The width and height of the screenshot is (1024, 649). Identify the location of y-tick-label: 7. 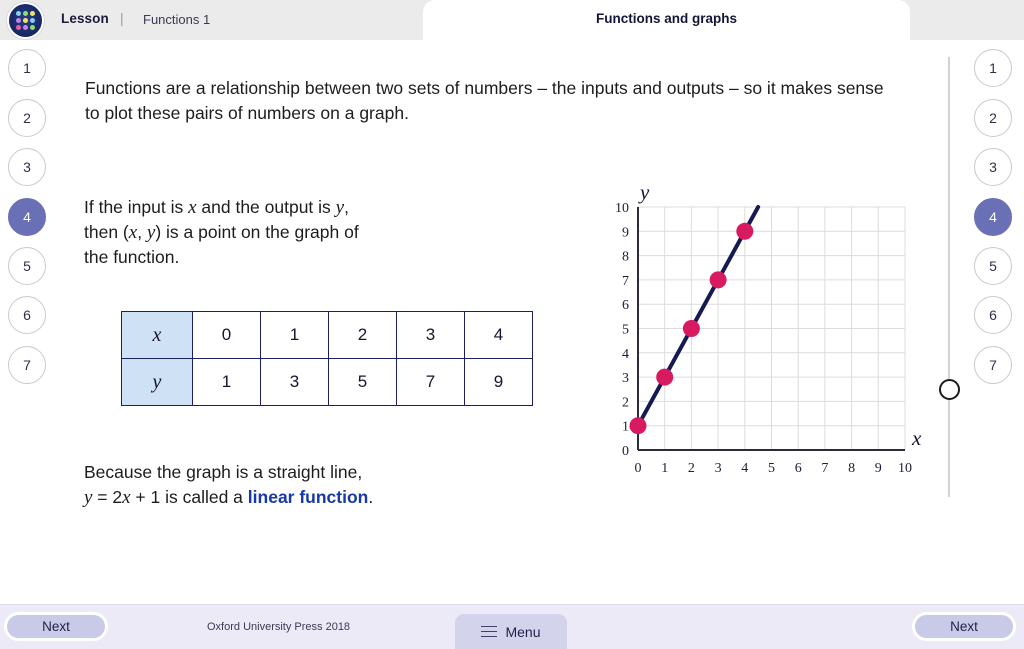
(625, 281).